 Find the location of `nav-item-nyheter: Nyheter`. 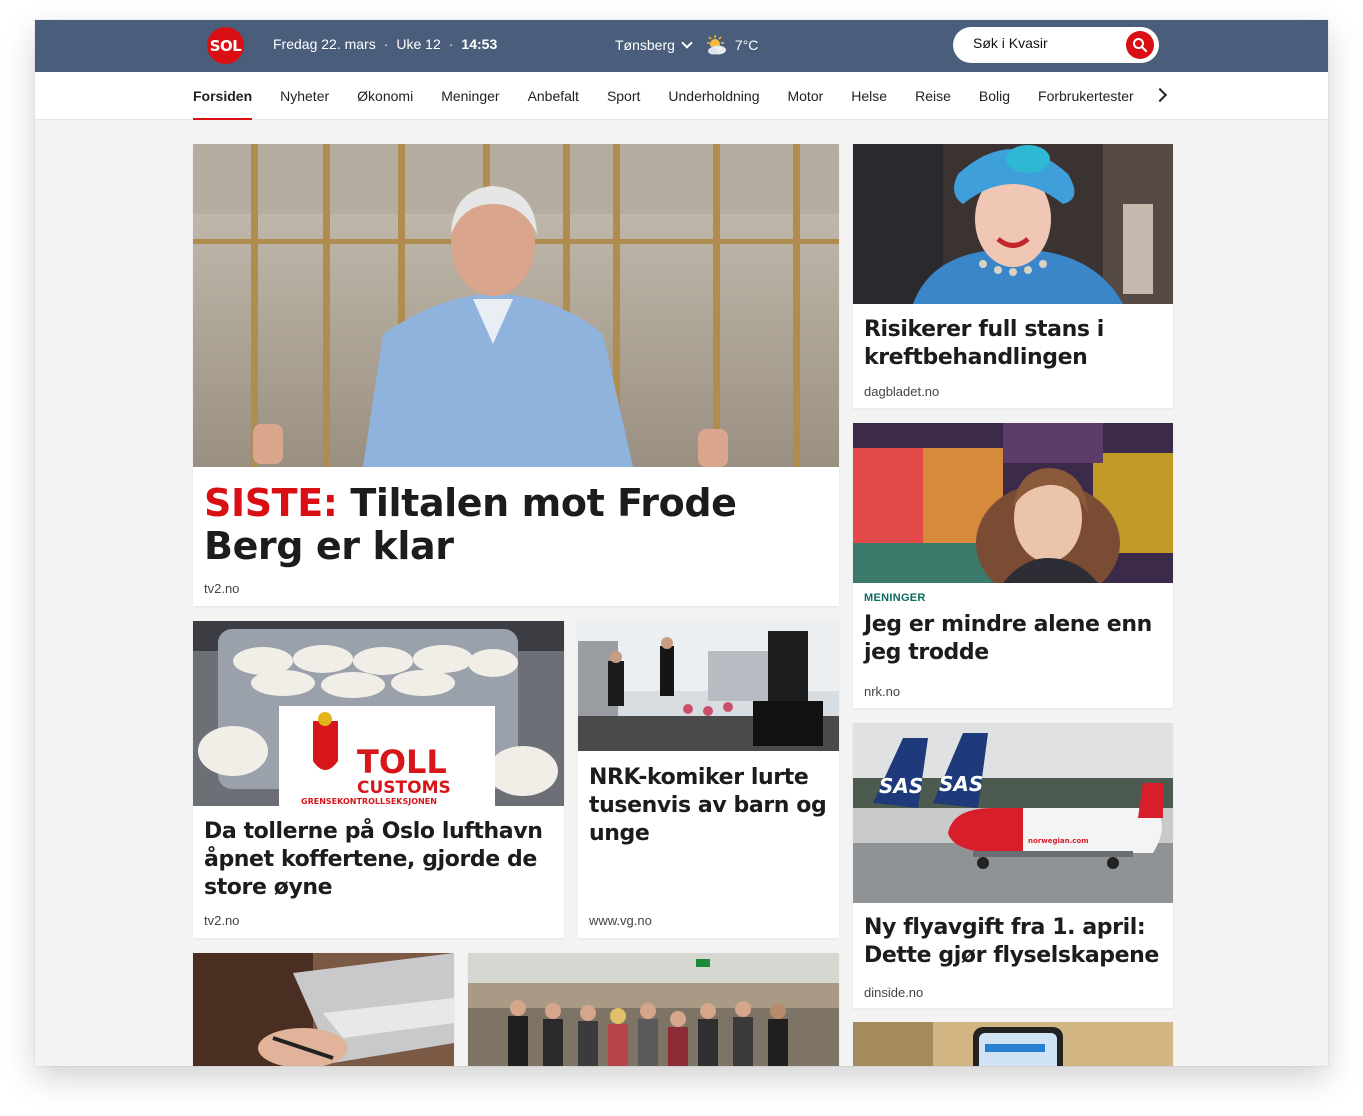

nav-item-nyheter: Nyheter is located at coordinates (304, 96).